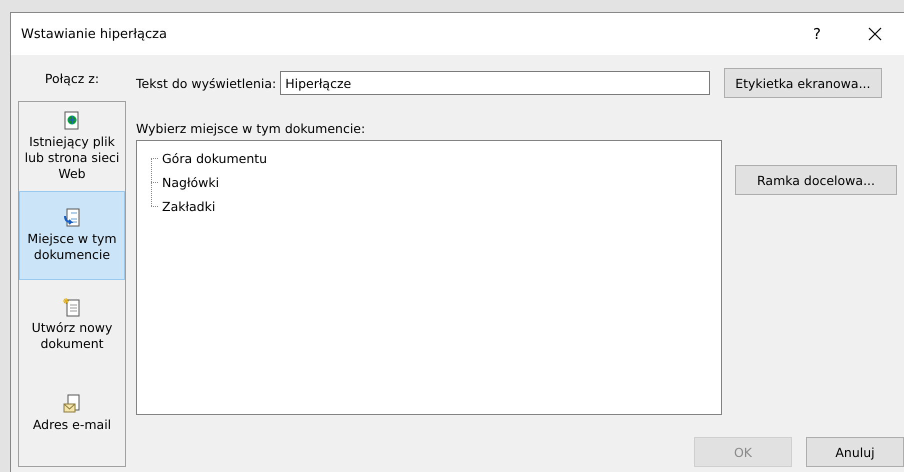 The width and height of the screenshot is (904, 472). What do you see at coordinates (215, 158) in the screenshot?
I see `tree-item: Góra dokumentu` at bounding box center [215, 158].